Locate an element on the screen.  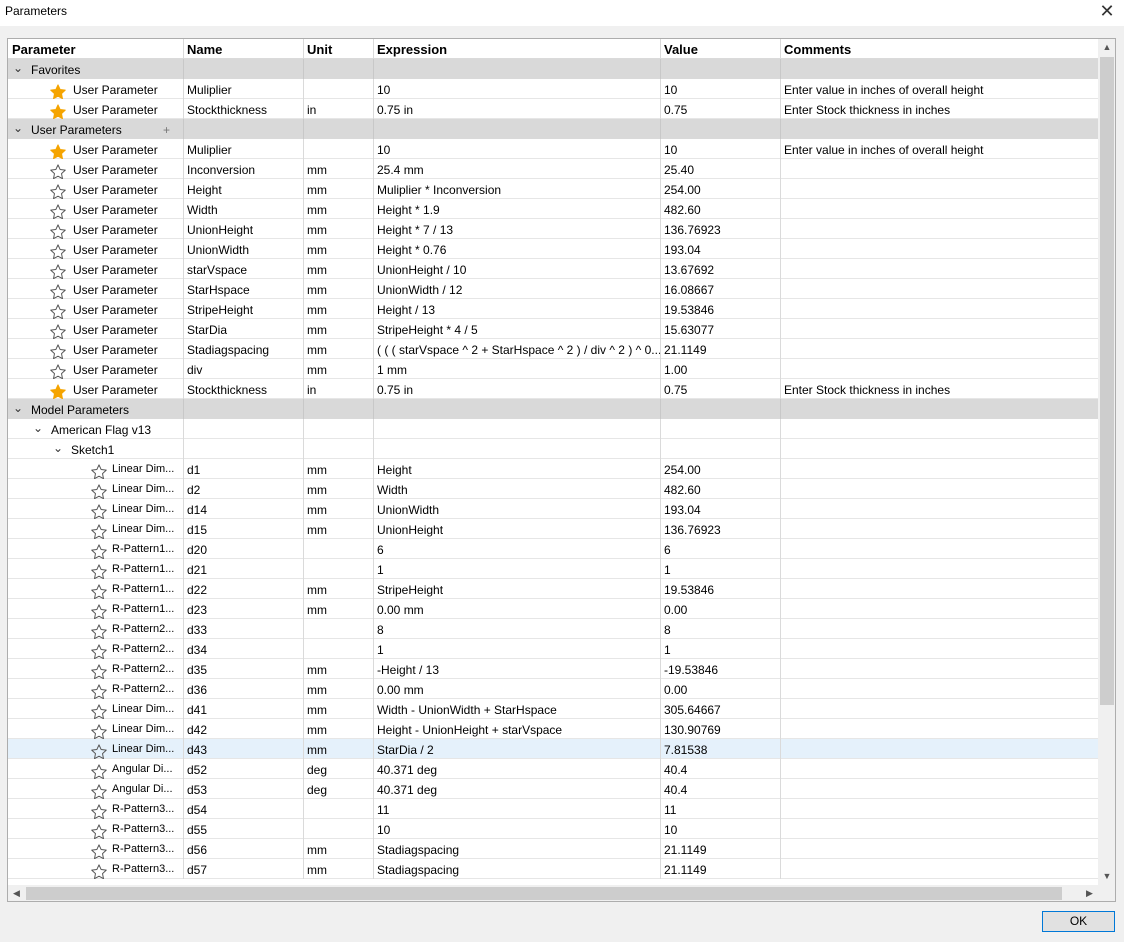
model-parameter-row: Linear Dim... d15 mm UnionHeight 136.76923 is located at coordinates (553, 529).